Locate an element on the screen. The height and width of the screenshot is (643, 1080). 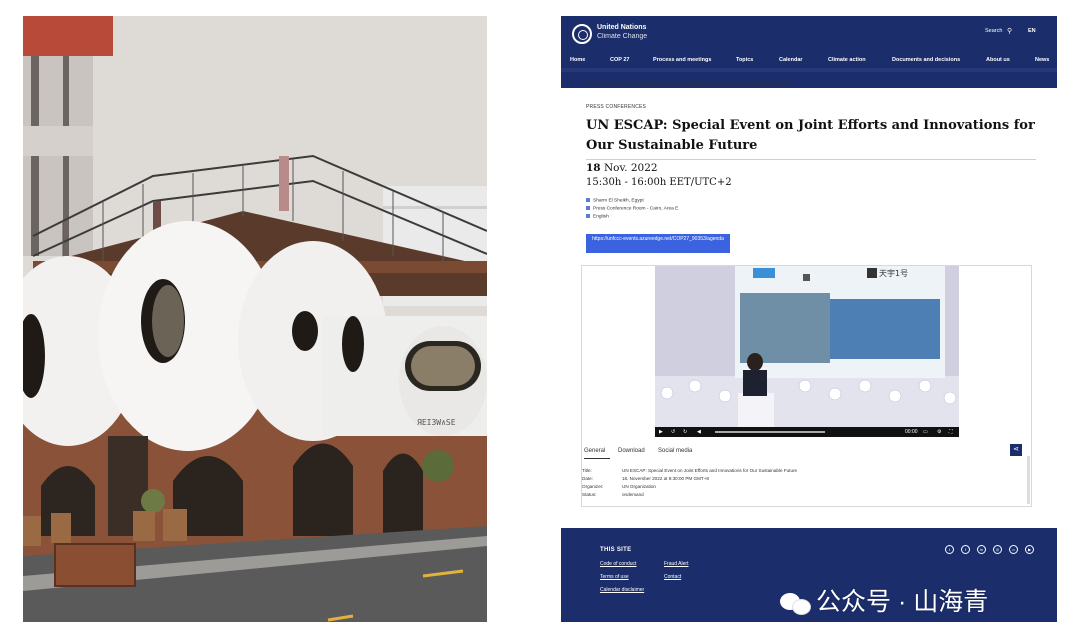
room-icon is located at coordinates (588, 208).